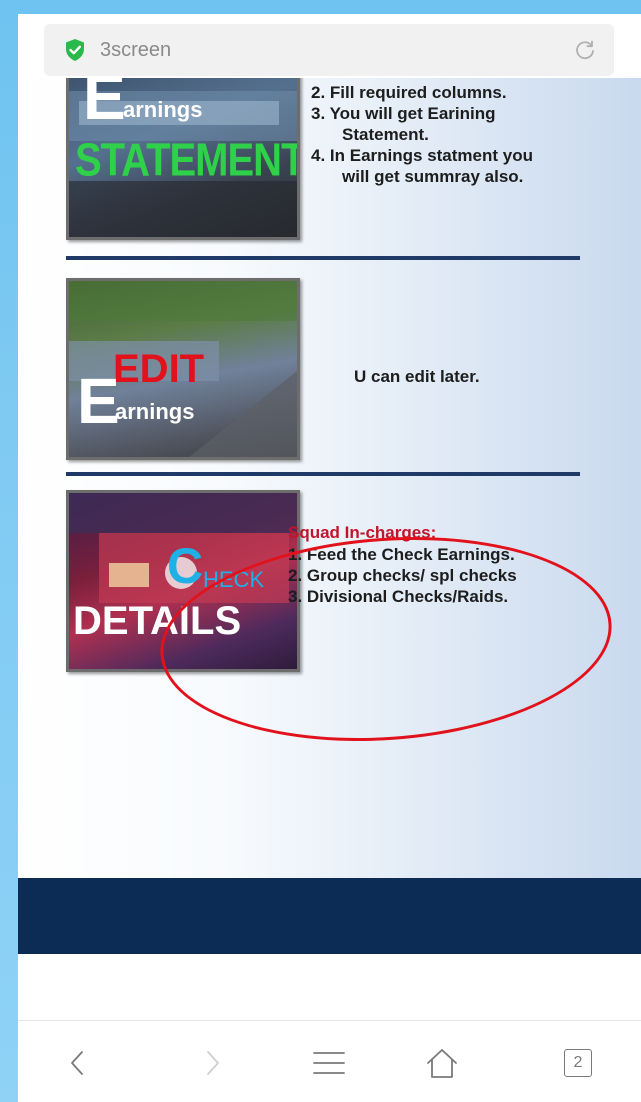 This screenshot has height=1102, width=641. What do you see at coordinates (187, 160) in the screenshot?
I see `thumb-caption-statement: STATEMENT` at bounding box center [187, 160].